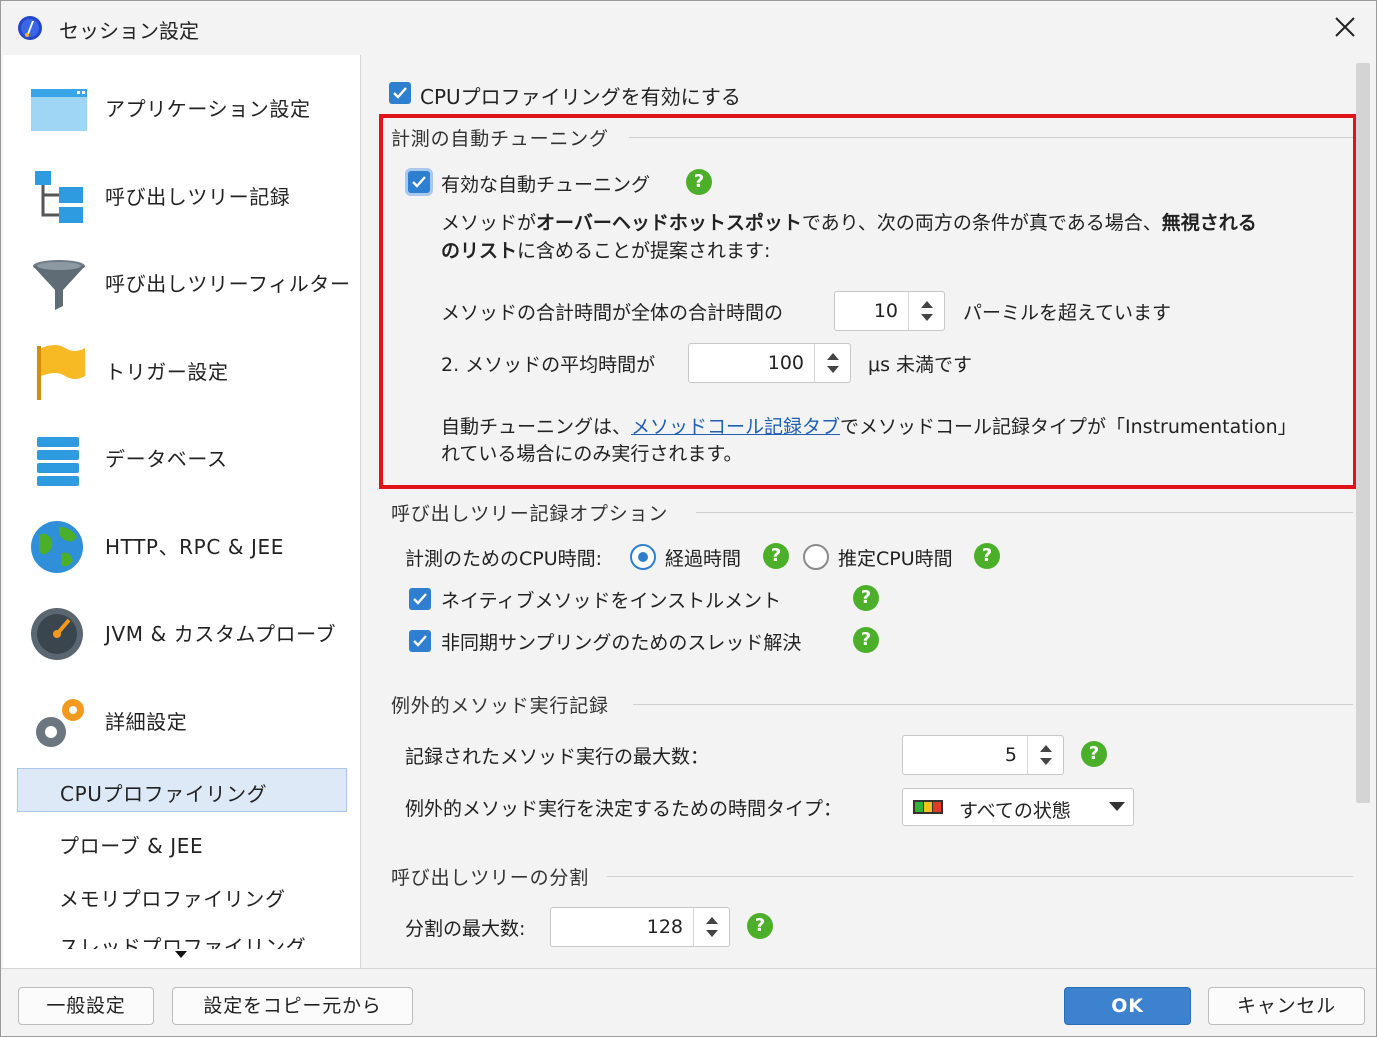 This screenshot has width=1377, height=1037. What do you see at coordinates (1010, 755) in the screenshot?
I see `spinner-value: 5` at bounding box center [1010, 755].